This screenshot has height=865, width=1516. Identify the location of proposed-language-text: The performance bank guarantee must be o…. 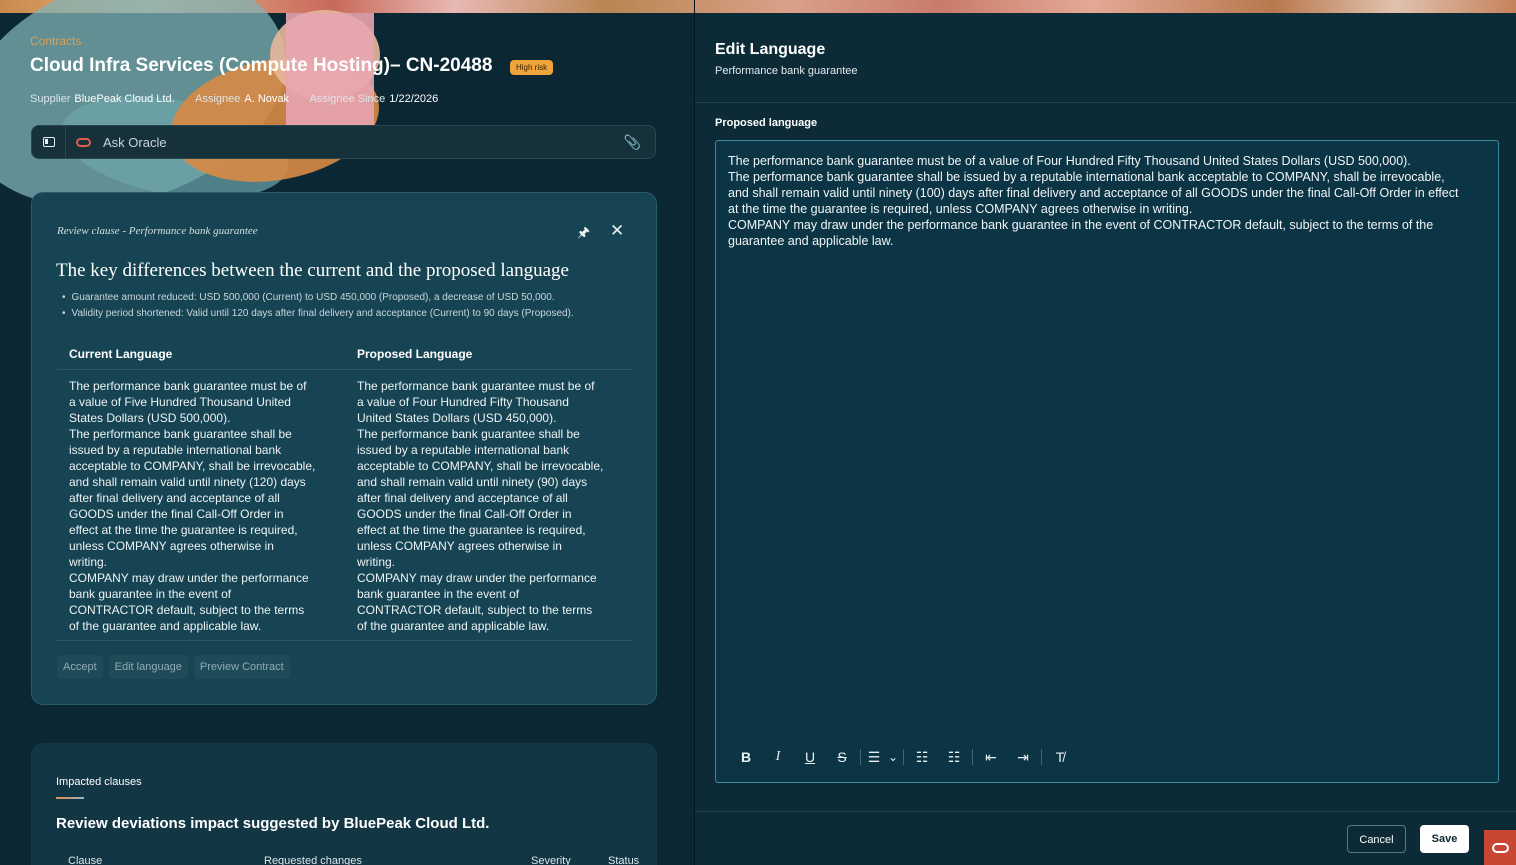
(480, 506).